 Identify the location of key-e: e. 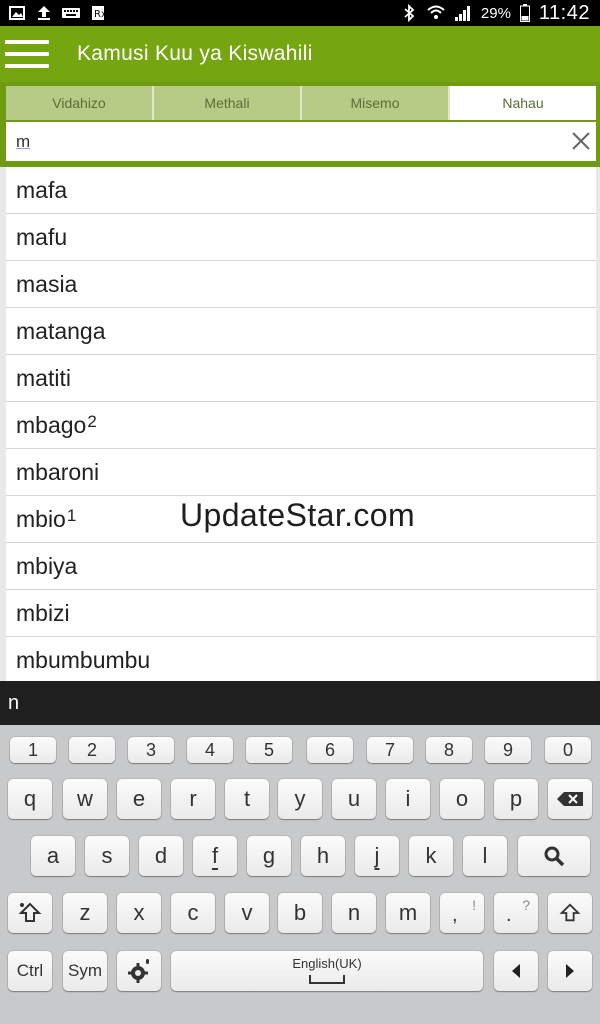
(139, 799).